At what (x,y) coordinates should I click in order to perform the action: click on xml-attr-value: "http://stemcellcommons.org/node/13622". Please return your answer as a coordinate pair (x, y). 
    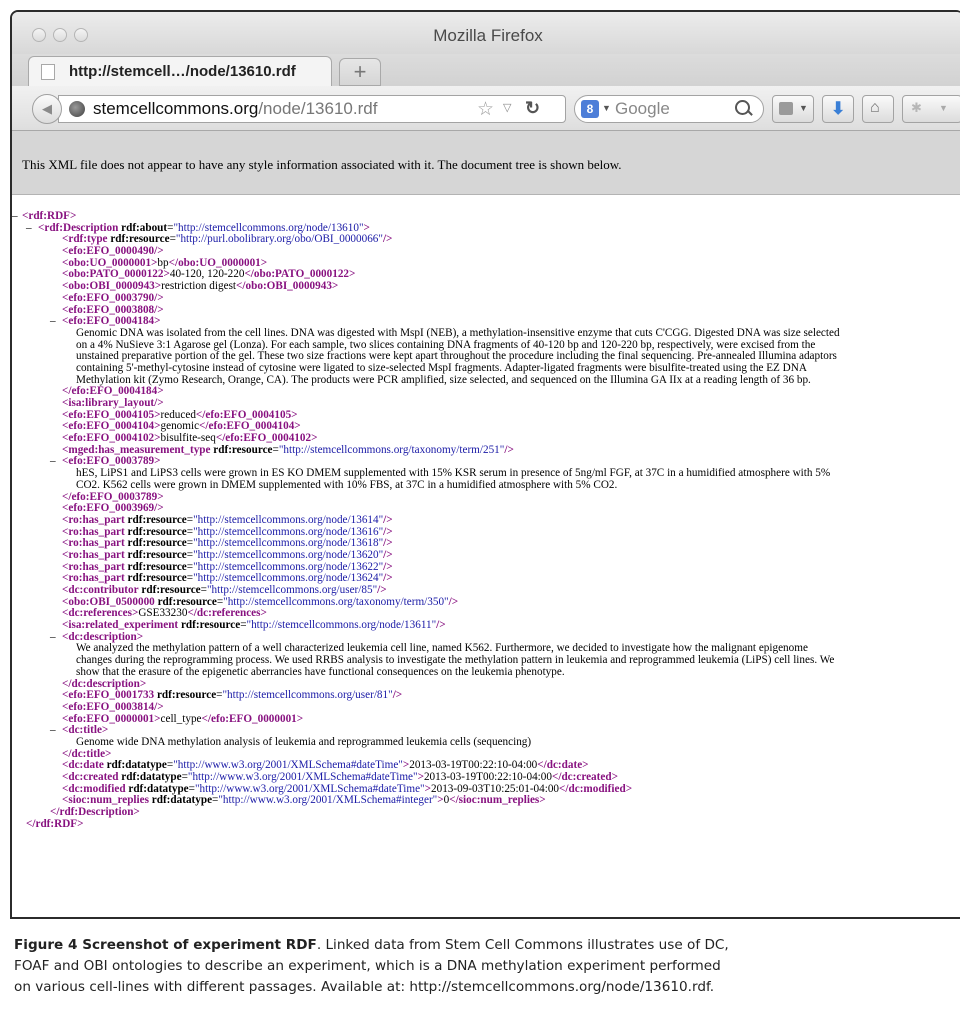
    Looking at the image, I should click on (288, 566).